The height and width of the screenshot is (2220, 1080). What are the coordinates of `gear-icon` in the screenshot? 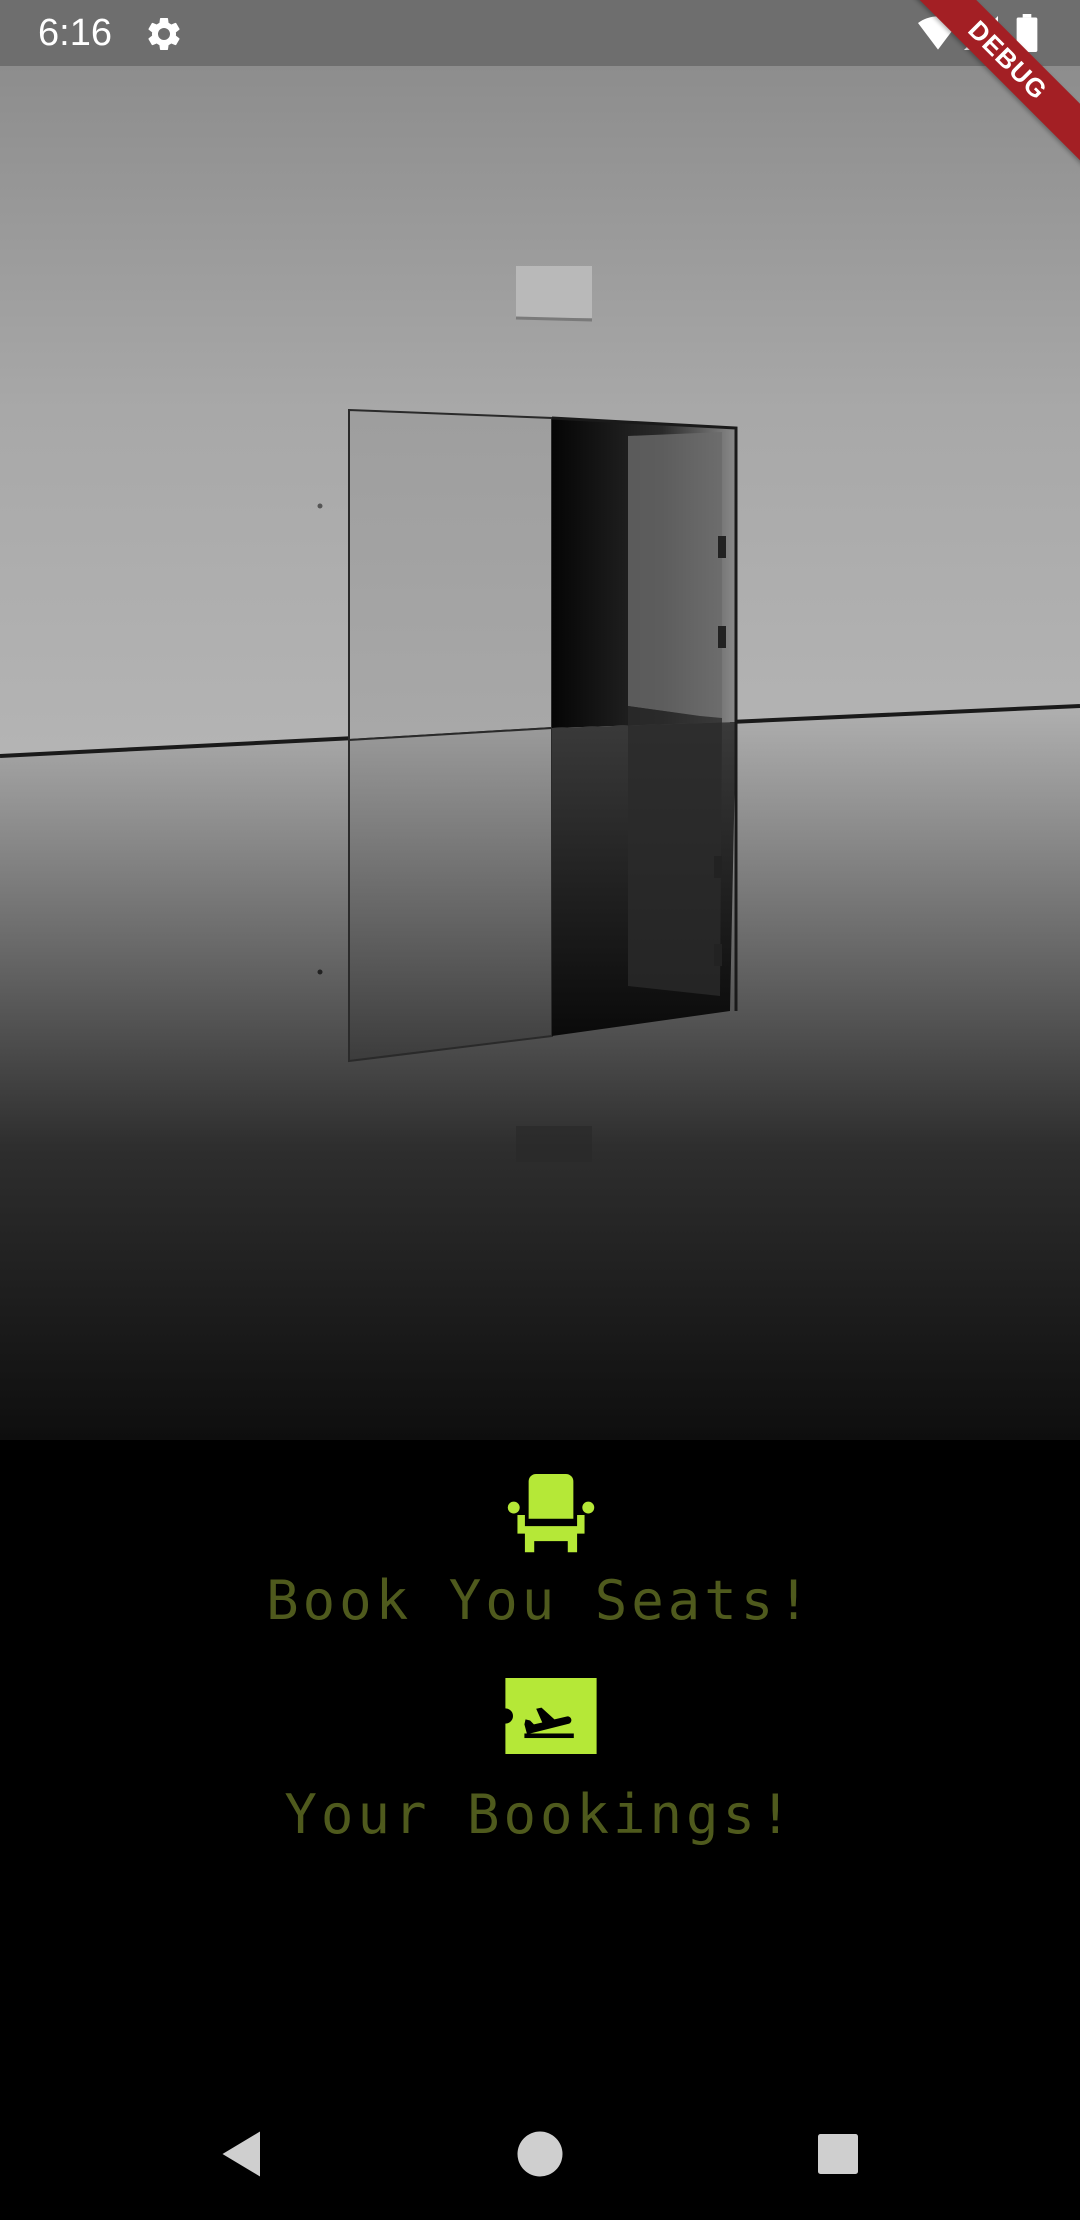 It's located at (164, 33).